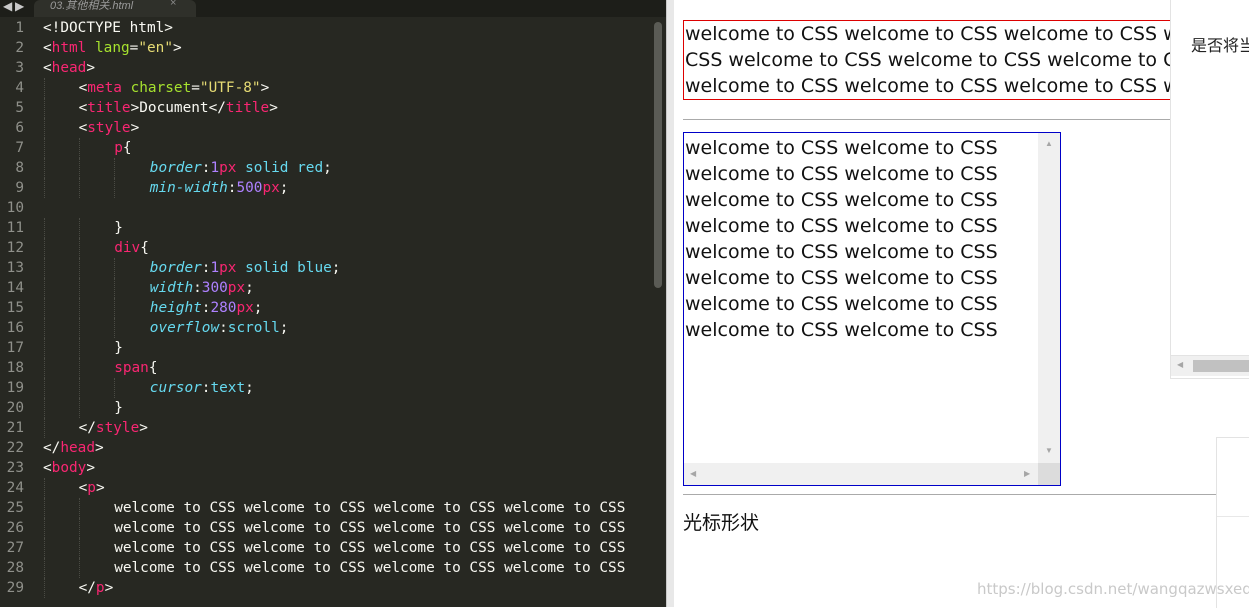 The image size is (1249, 608). I want to click on editor-scrollbar, so click(658, 155).